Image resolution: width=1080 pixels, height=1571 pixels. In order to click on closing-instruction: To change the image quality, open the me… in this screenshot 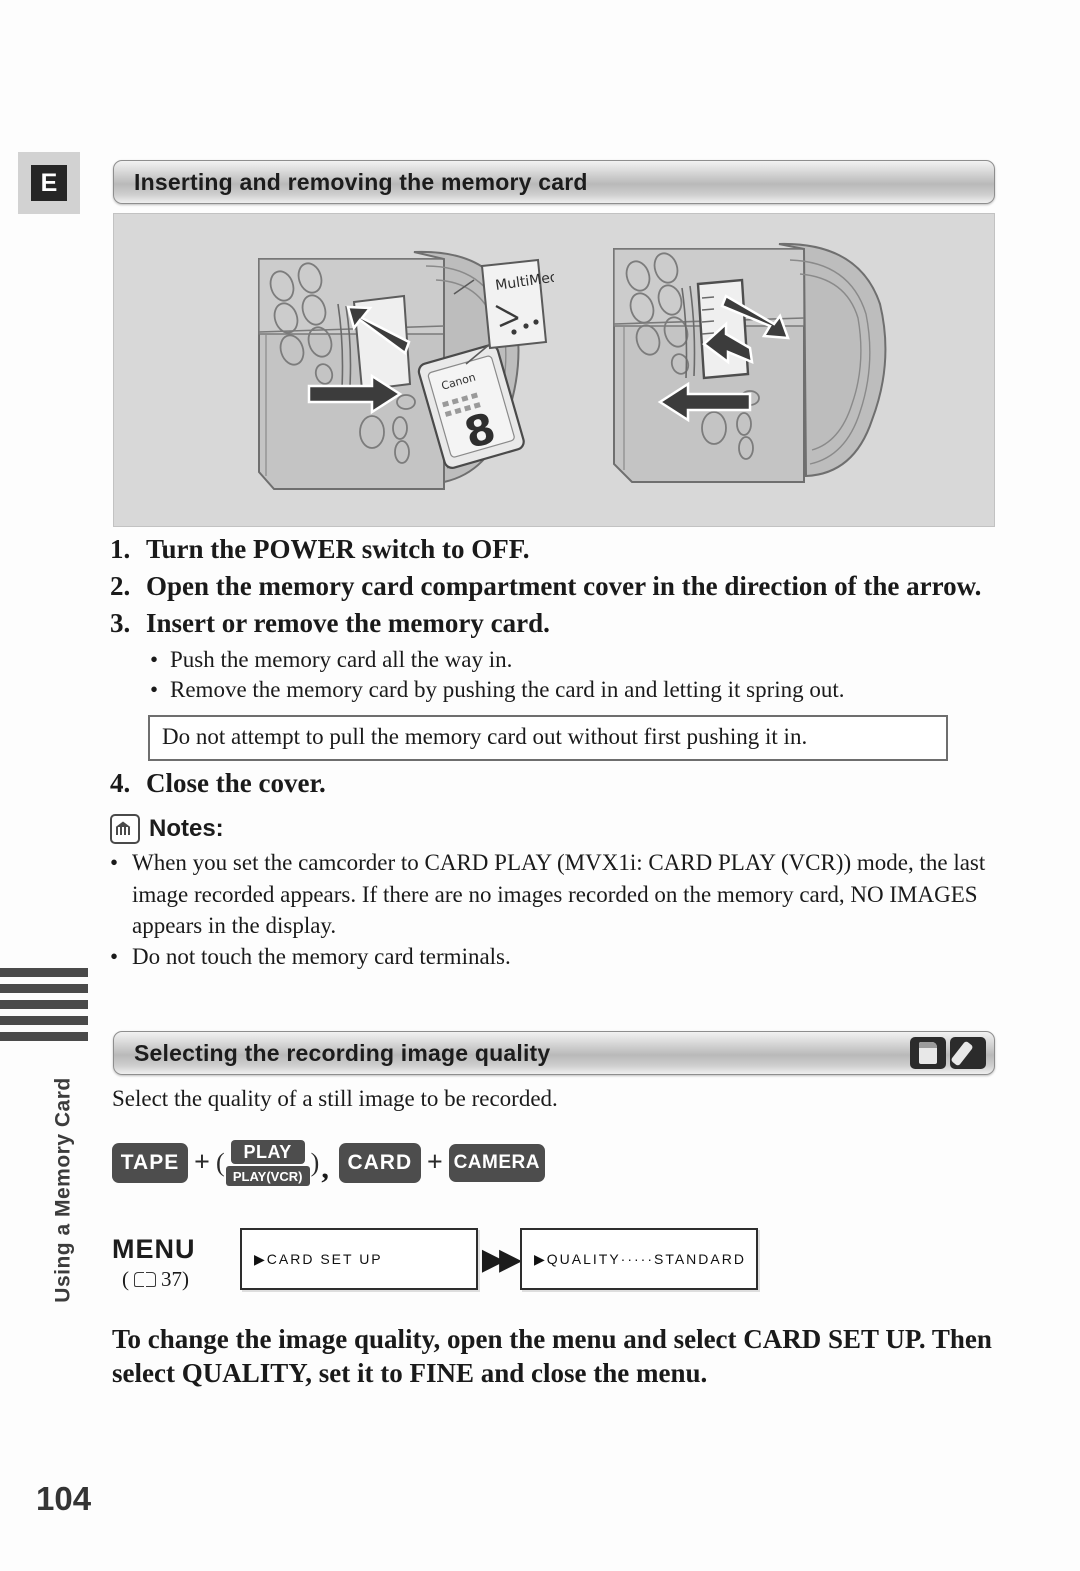, I will do `click(552, 1356)`.